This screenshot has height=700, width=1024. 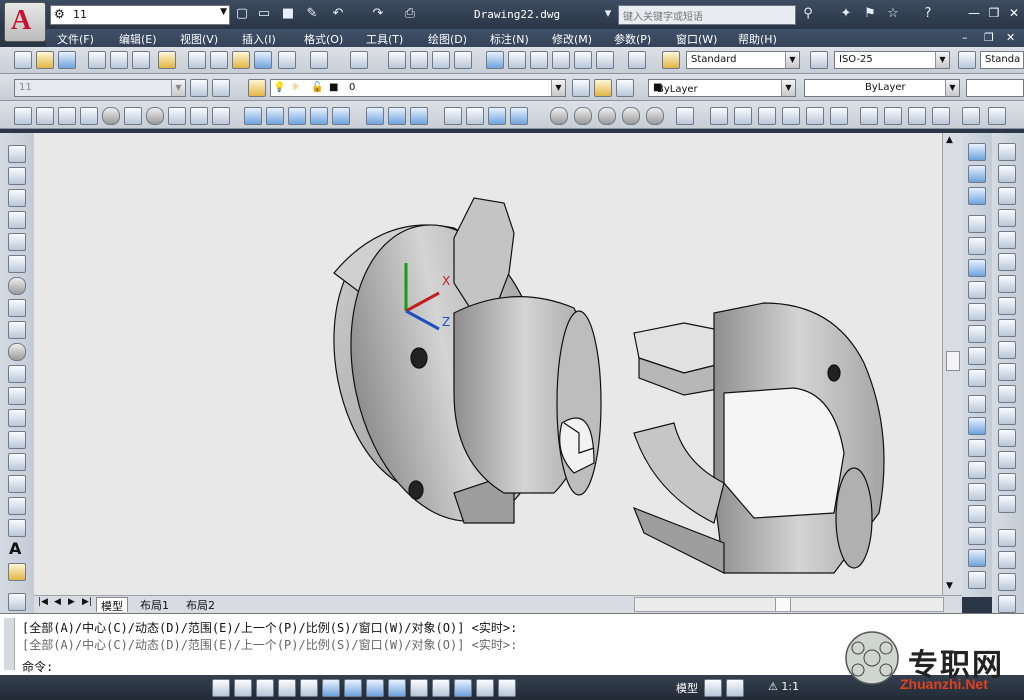 What do you see at coordinates (977, 174) in the screenshot?
I see `subtract-r-icon` at bounding box center [977, 174].